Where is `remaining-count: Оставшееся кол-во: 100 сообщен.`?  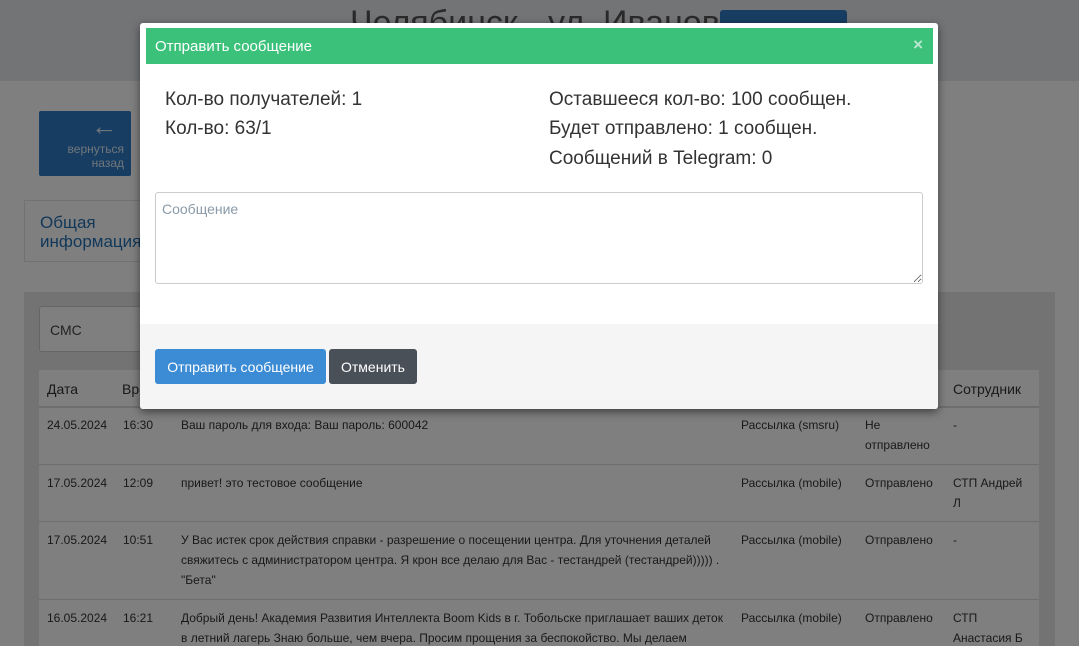
remaining-count: Оставшееся кол-во: 100 сообщен. is located at coordinates (700, 99).